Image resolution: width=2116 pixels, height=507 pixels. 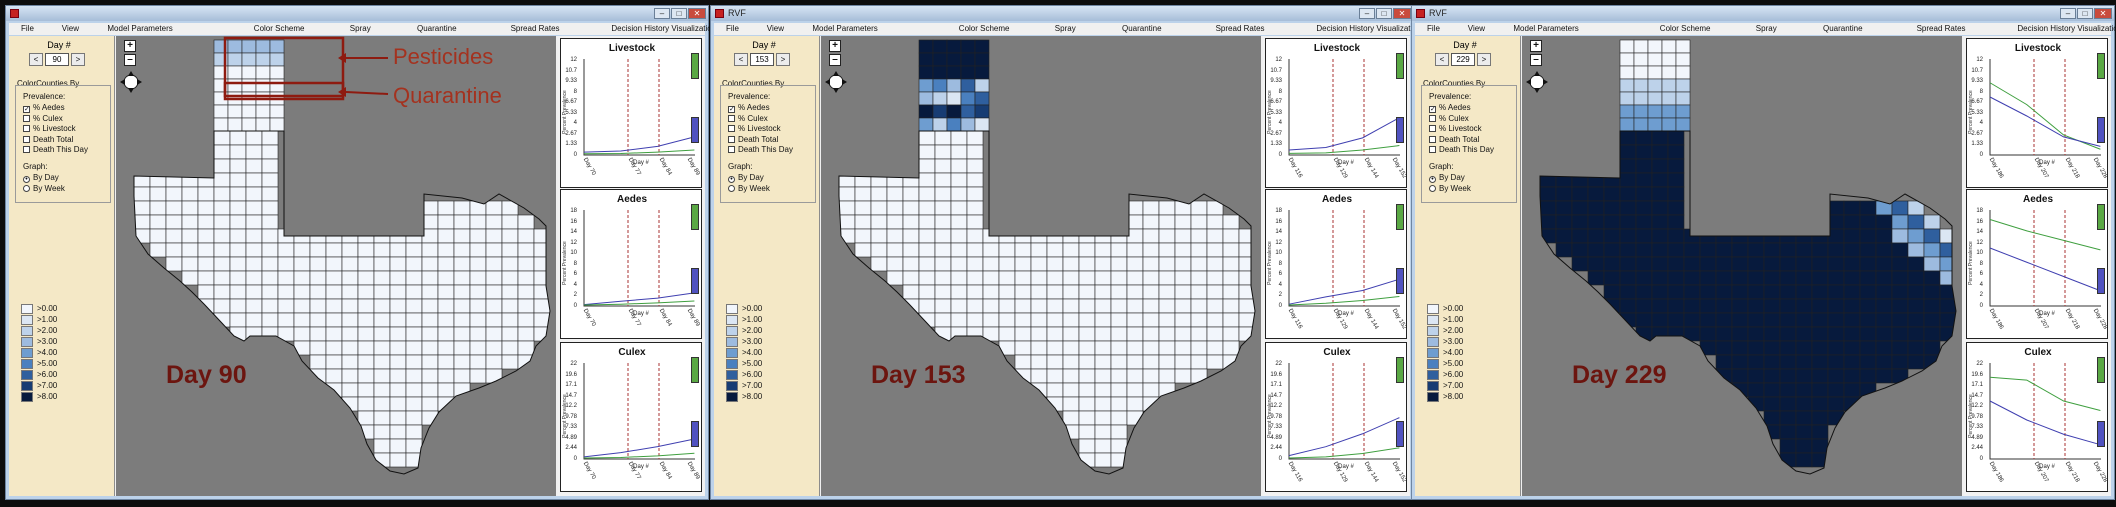 What do you see at coordinates (57, 59) in the screenshot?
I see `day-input: 90` at bounding box center [57, 59].